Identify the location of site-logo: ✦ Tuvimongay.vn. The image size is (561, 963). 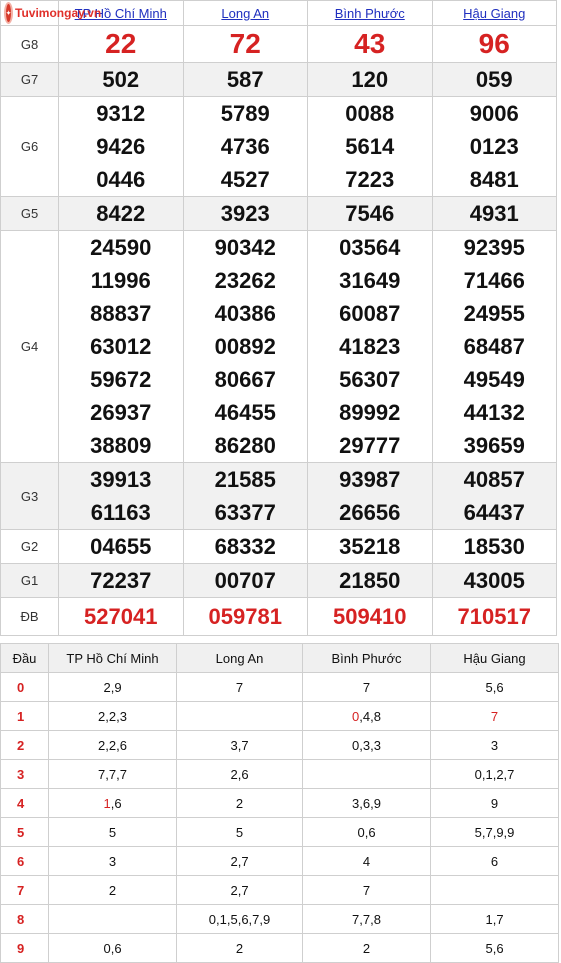
(51, 13).